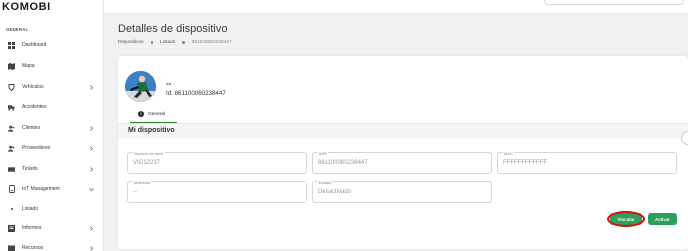 The width and height of the screenshot is (688, 251). Describe the element at coordinates (52, 169) in the screenshot. I see `sidebar-item-tickets: Tickets` at that location.